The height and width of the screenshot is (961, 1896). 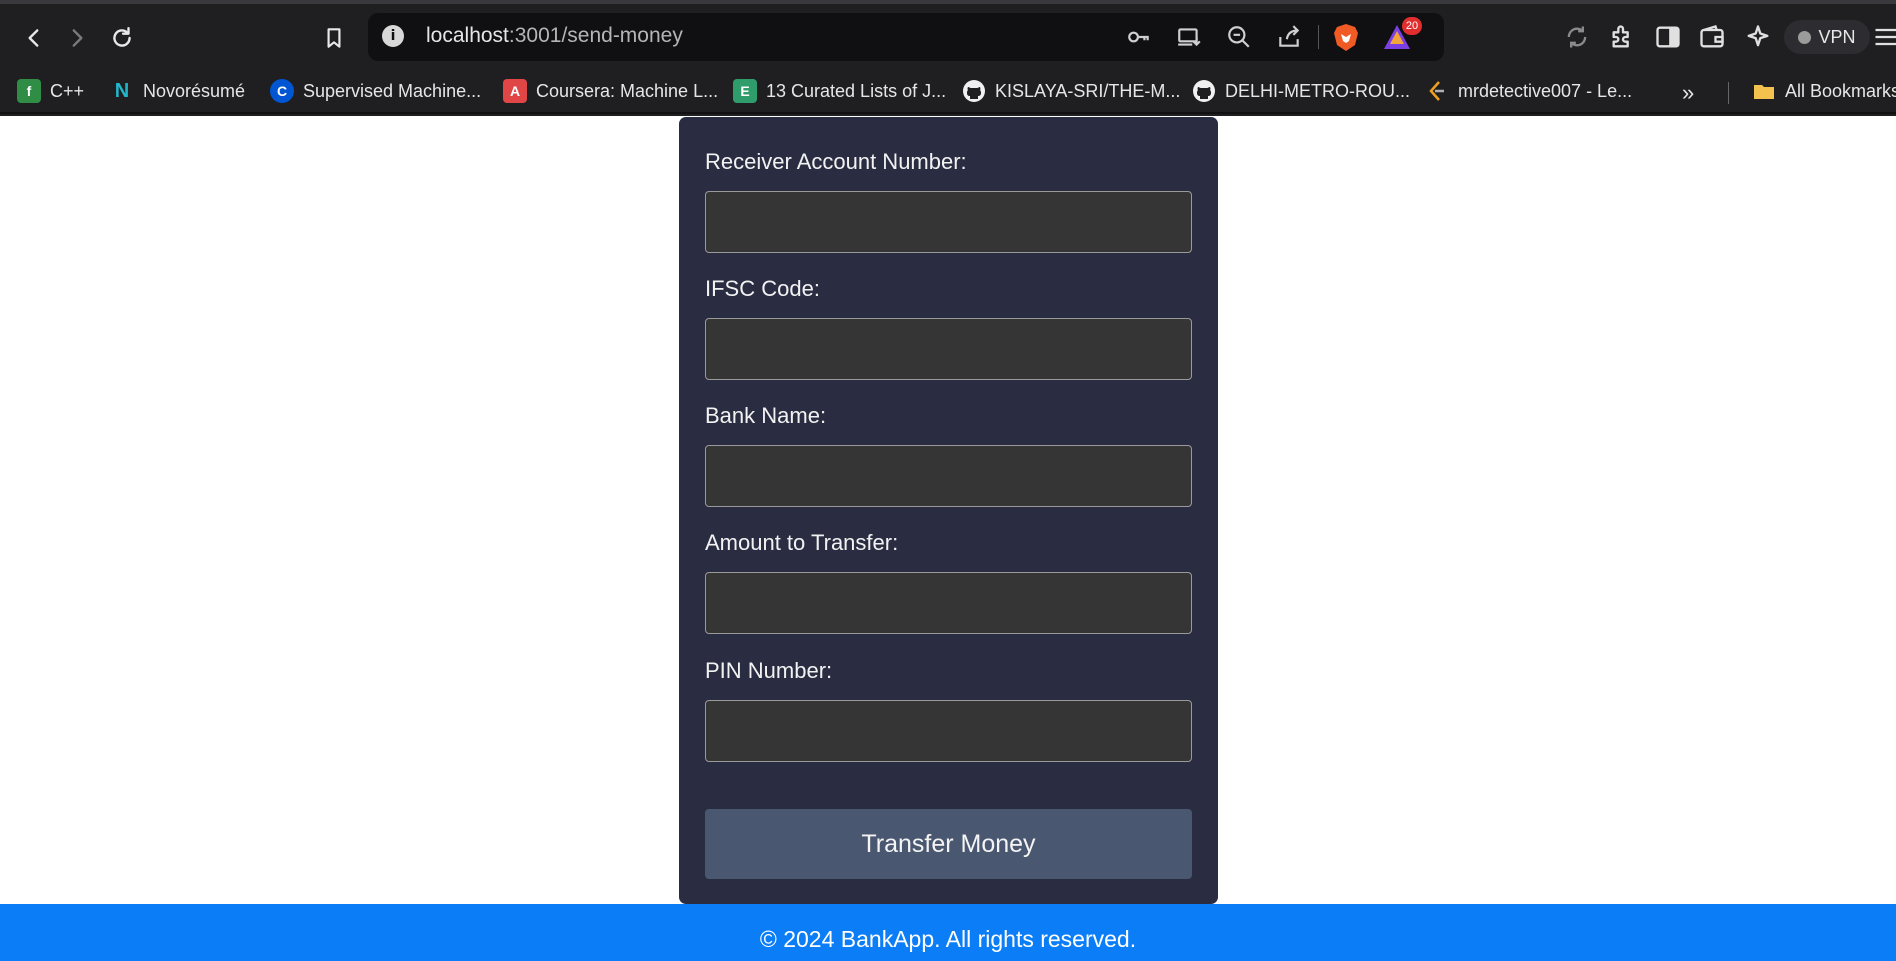 What do you see at coordinates (393, 36) in the screenshot?
I see `site-info-icon: i` at bounding box center [393, 36].